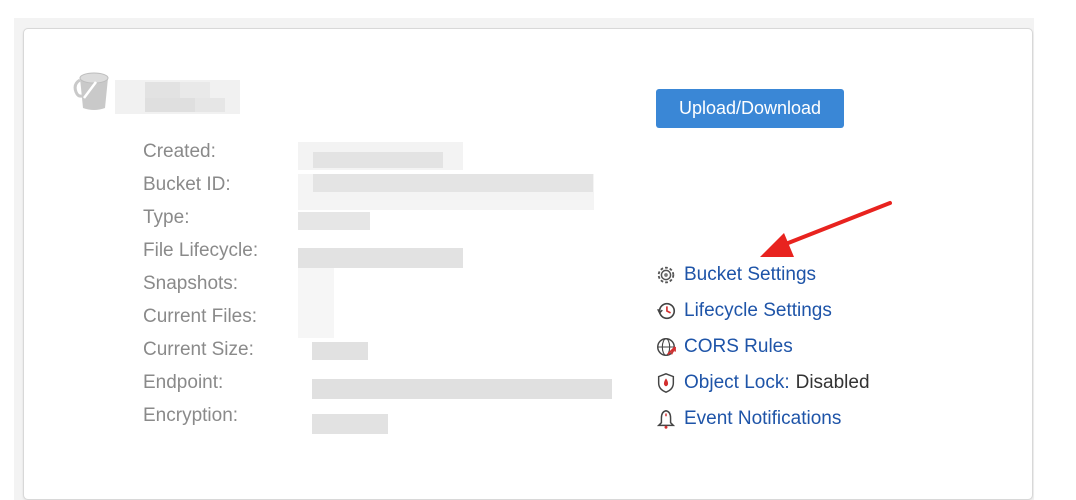 This screenshot has height=500, width=1076. What do you see at coordinates (201, 250) in the screenshot?
I see `file-lifecycle-label: File Lifecycle:` at bounding box center [201, 250].